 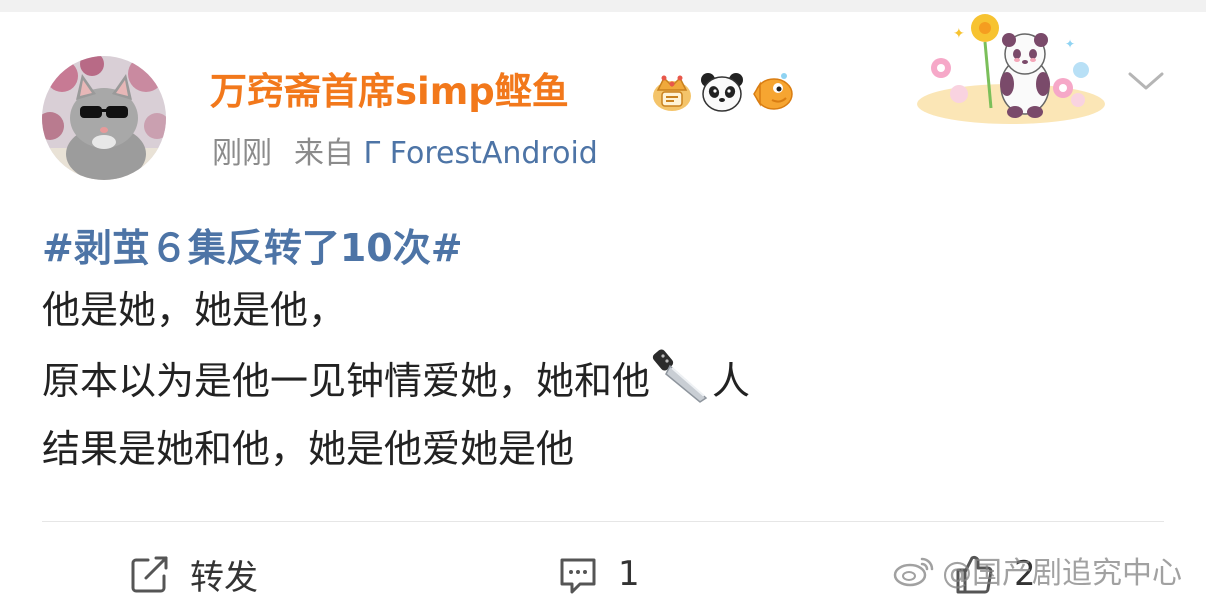 What do you see at coordinates (598, 574) in the screenshot?
I see `comment-button: 1` at bounding box center [598, 574].